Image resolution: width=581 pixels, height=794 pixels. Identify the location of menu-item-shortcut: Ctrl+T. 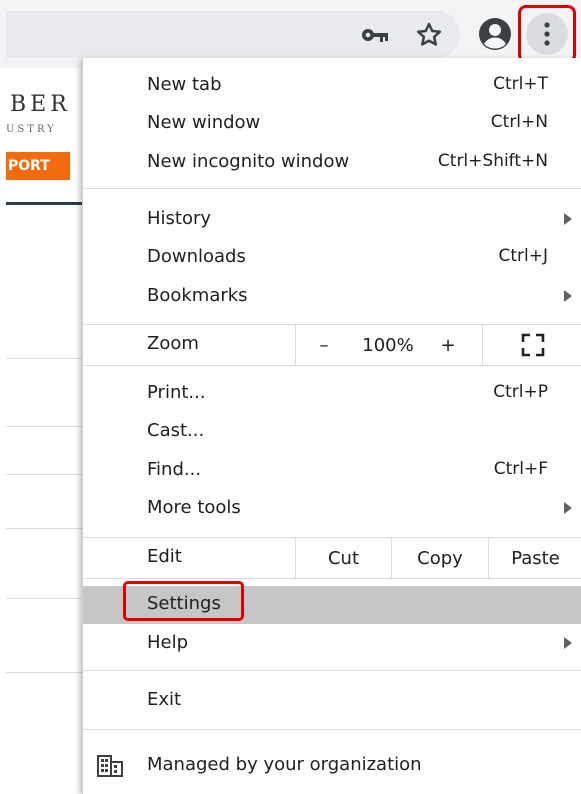
(520, 84).